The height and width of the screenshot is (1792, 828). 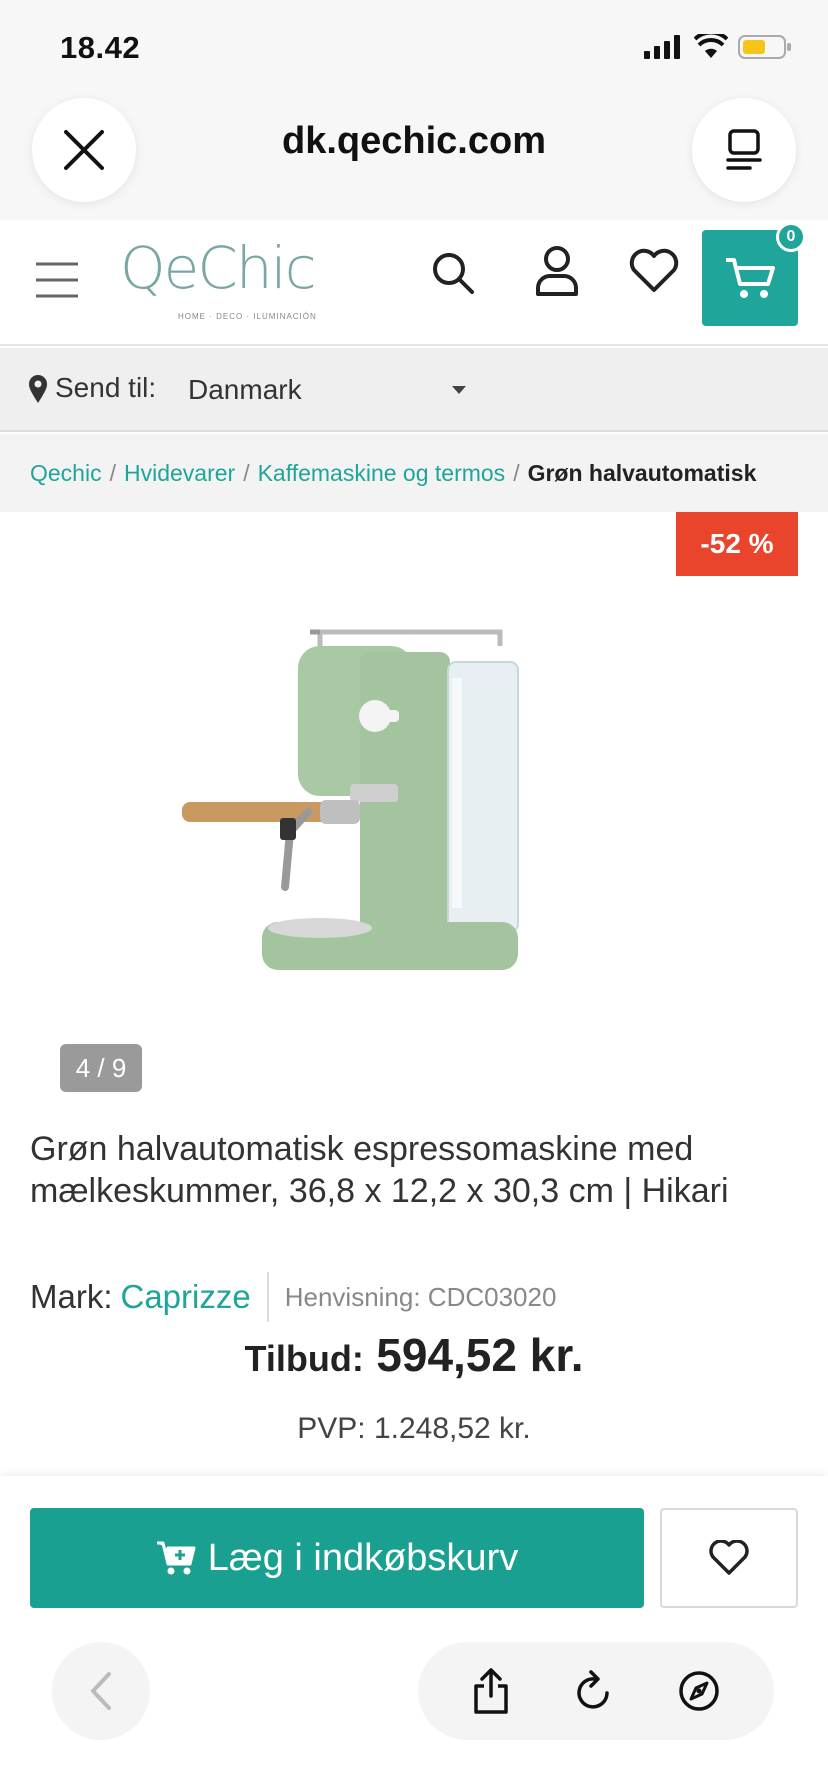 I want to click on browser-toolbar, so click(x=414, y=1711).